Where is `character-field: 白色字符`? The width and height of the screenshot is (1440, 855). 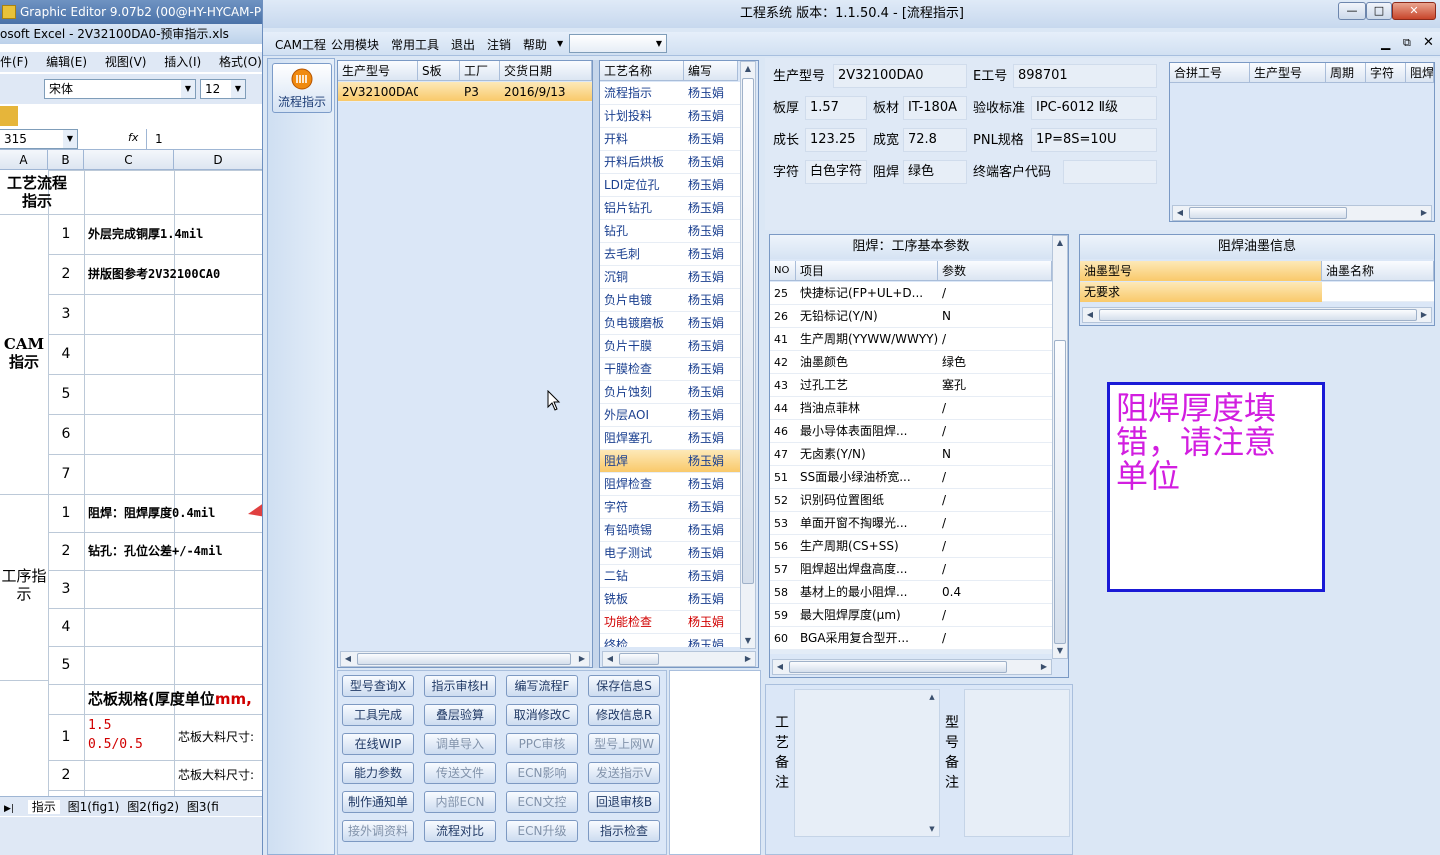
character-field: 白色字符 is located at coordinates (836, 172).